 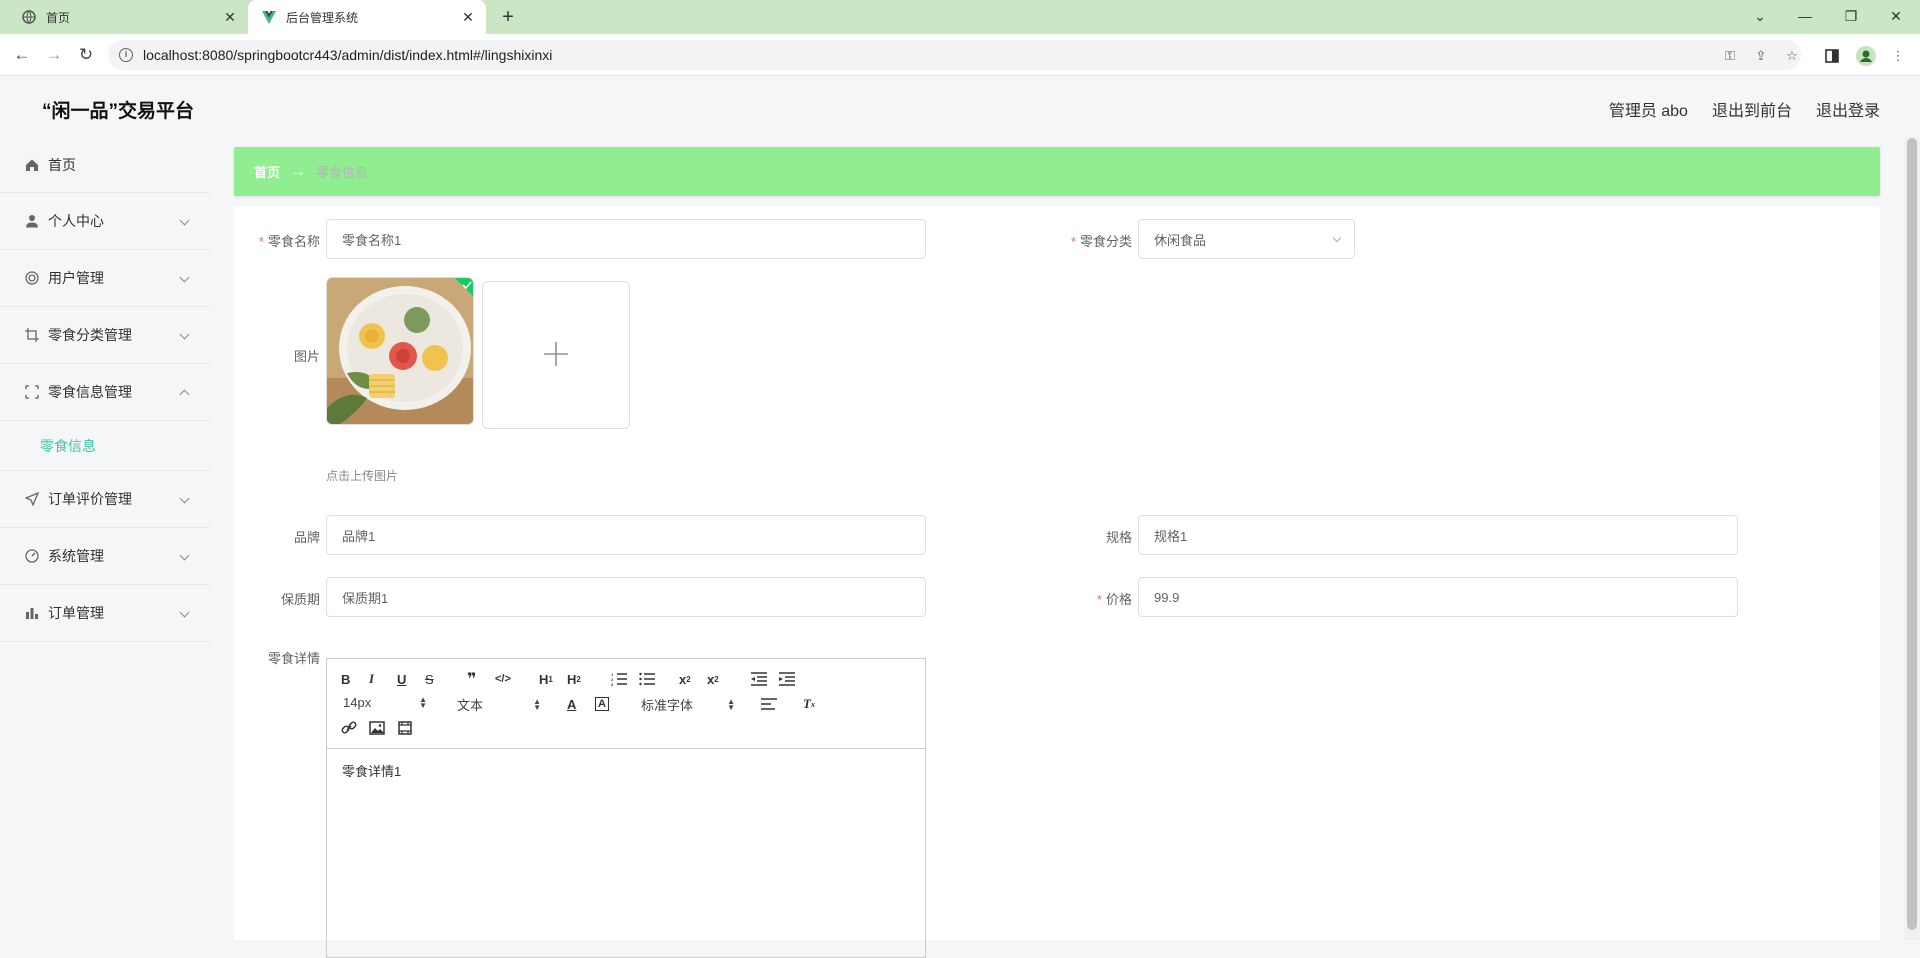 What do you see at coordinates (400, 351) in the screenshot?
I see `uploaded-image` at bounding box center [400, 351].